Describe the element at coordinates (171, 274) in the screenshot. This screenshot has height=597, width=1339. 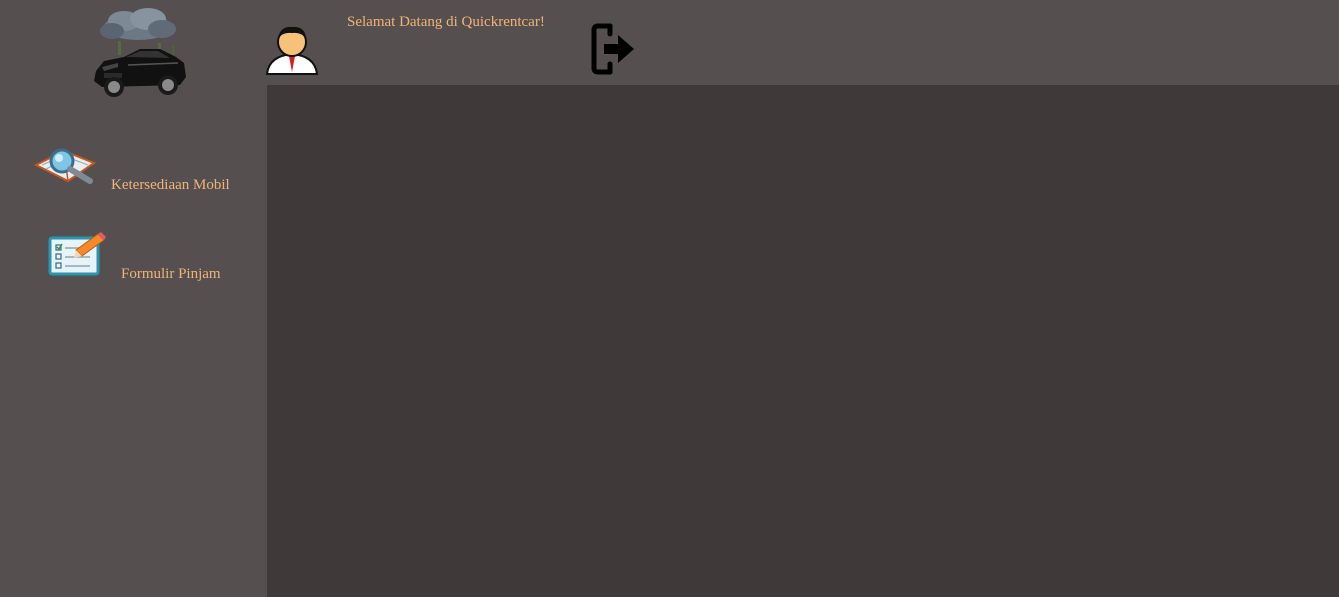
I see `sidebar-item-label: Formulir Pinjam` at that location.